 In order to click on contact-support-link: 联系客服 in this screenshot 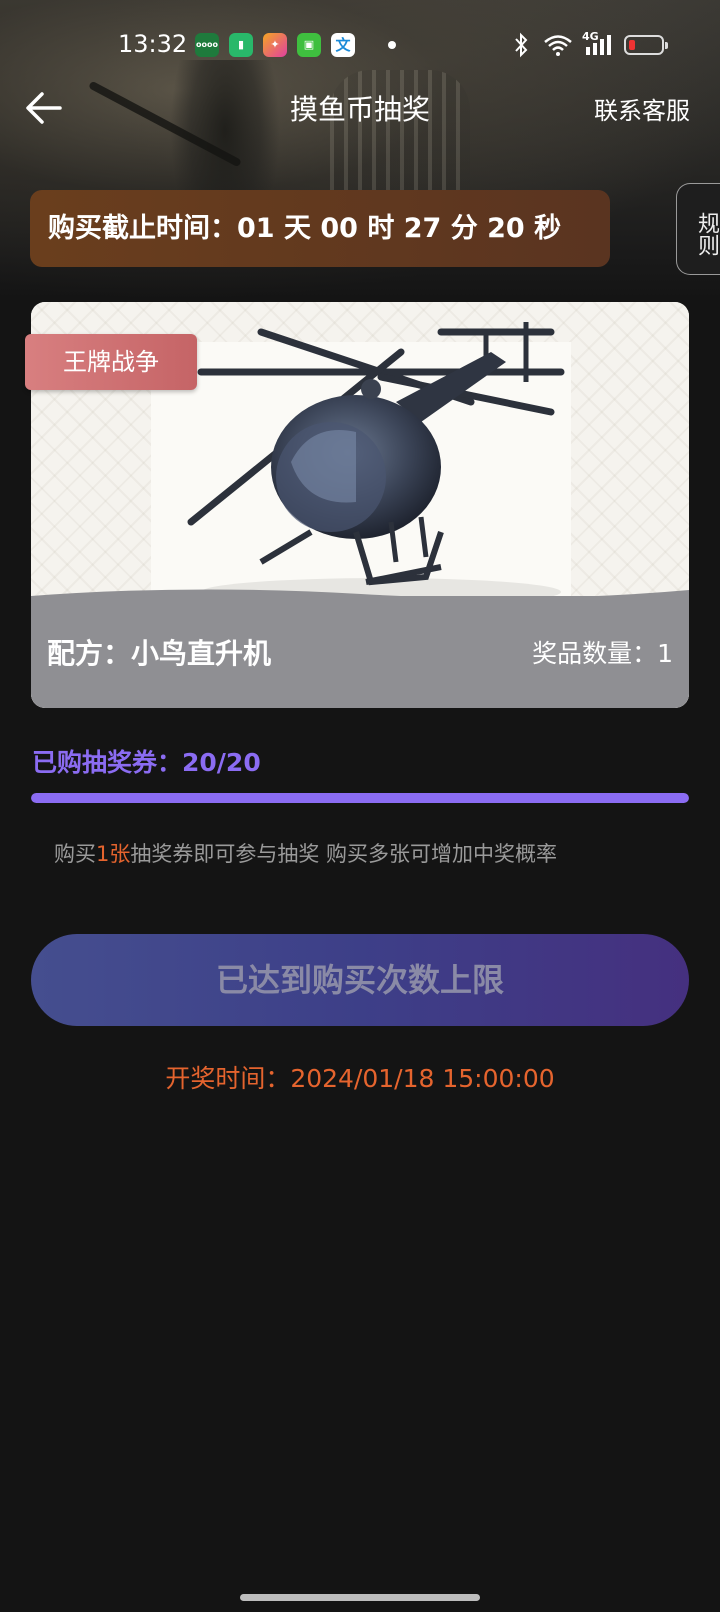, I will do `click(642, 108)`.